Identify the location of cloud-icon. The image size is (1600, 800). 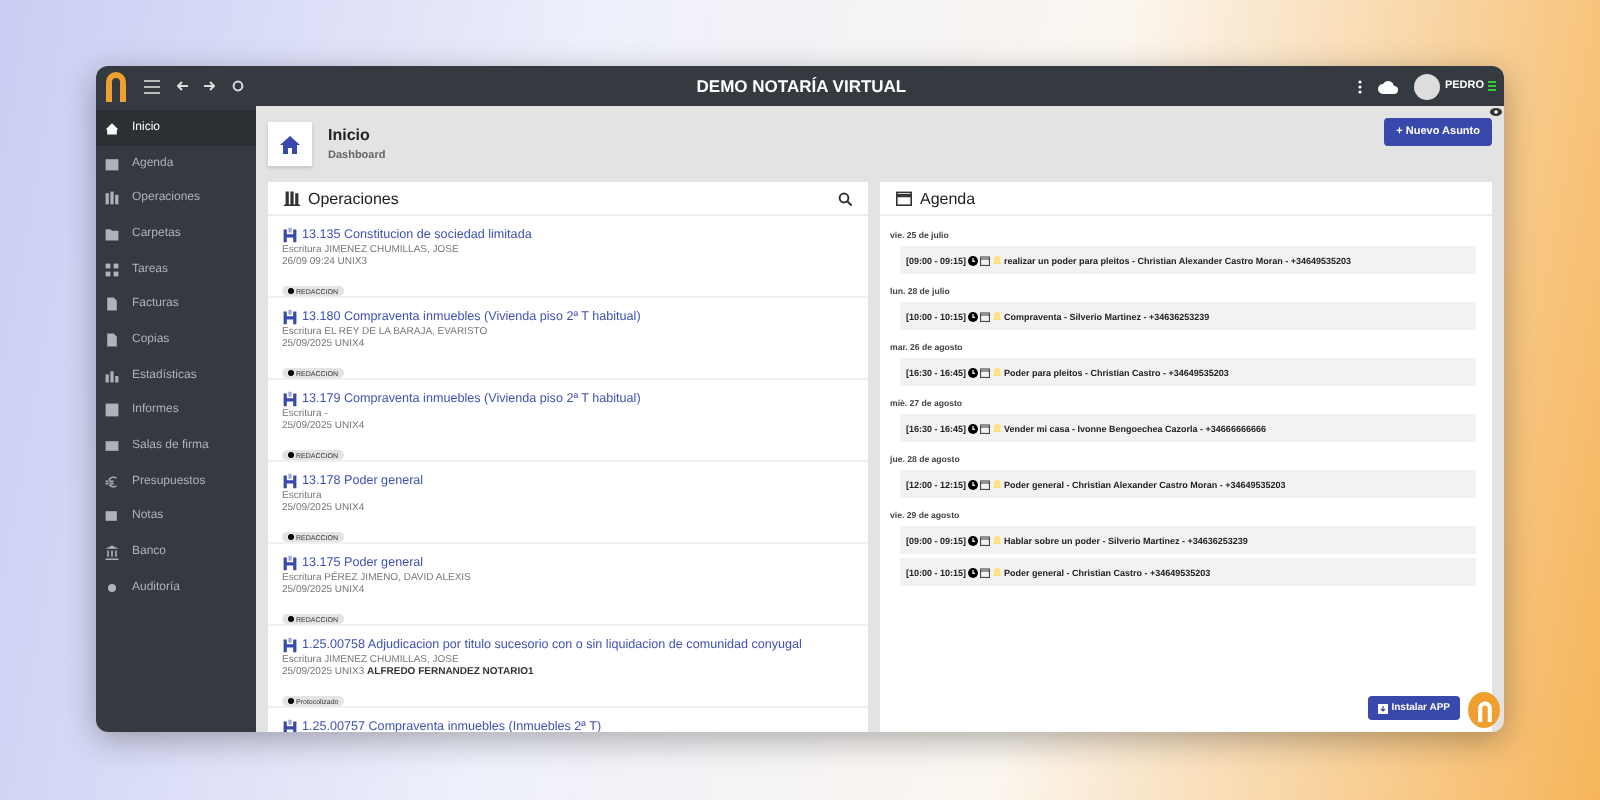
(1388, 86).